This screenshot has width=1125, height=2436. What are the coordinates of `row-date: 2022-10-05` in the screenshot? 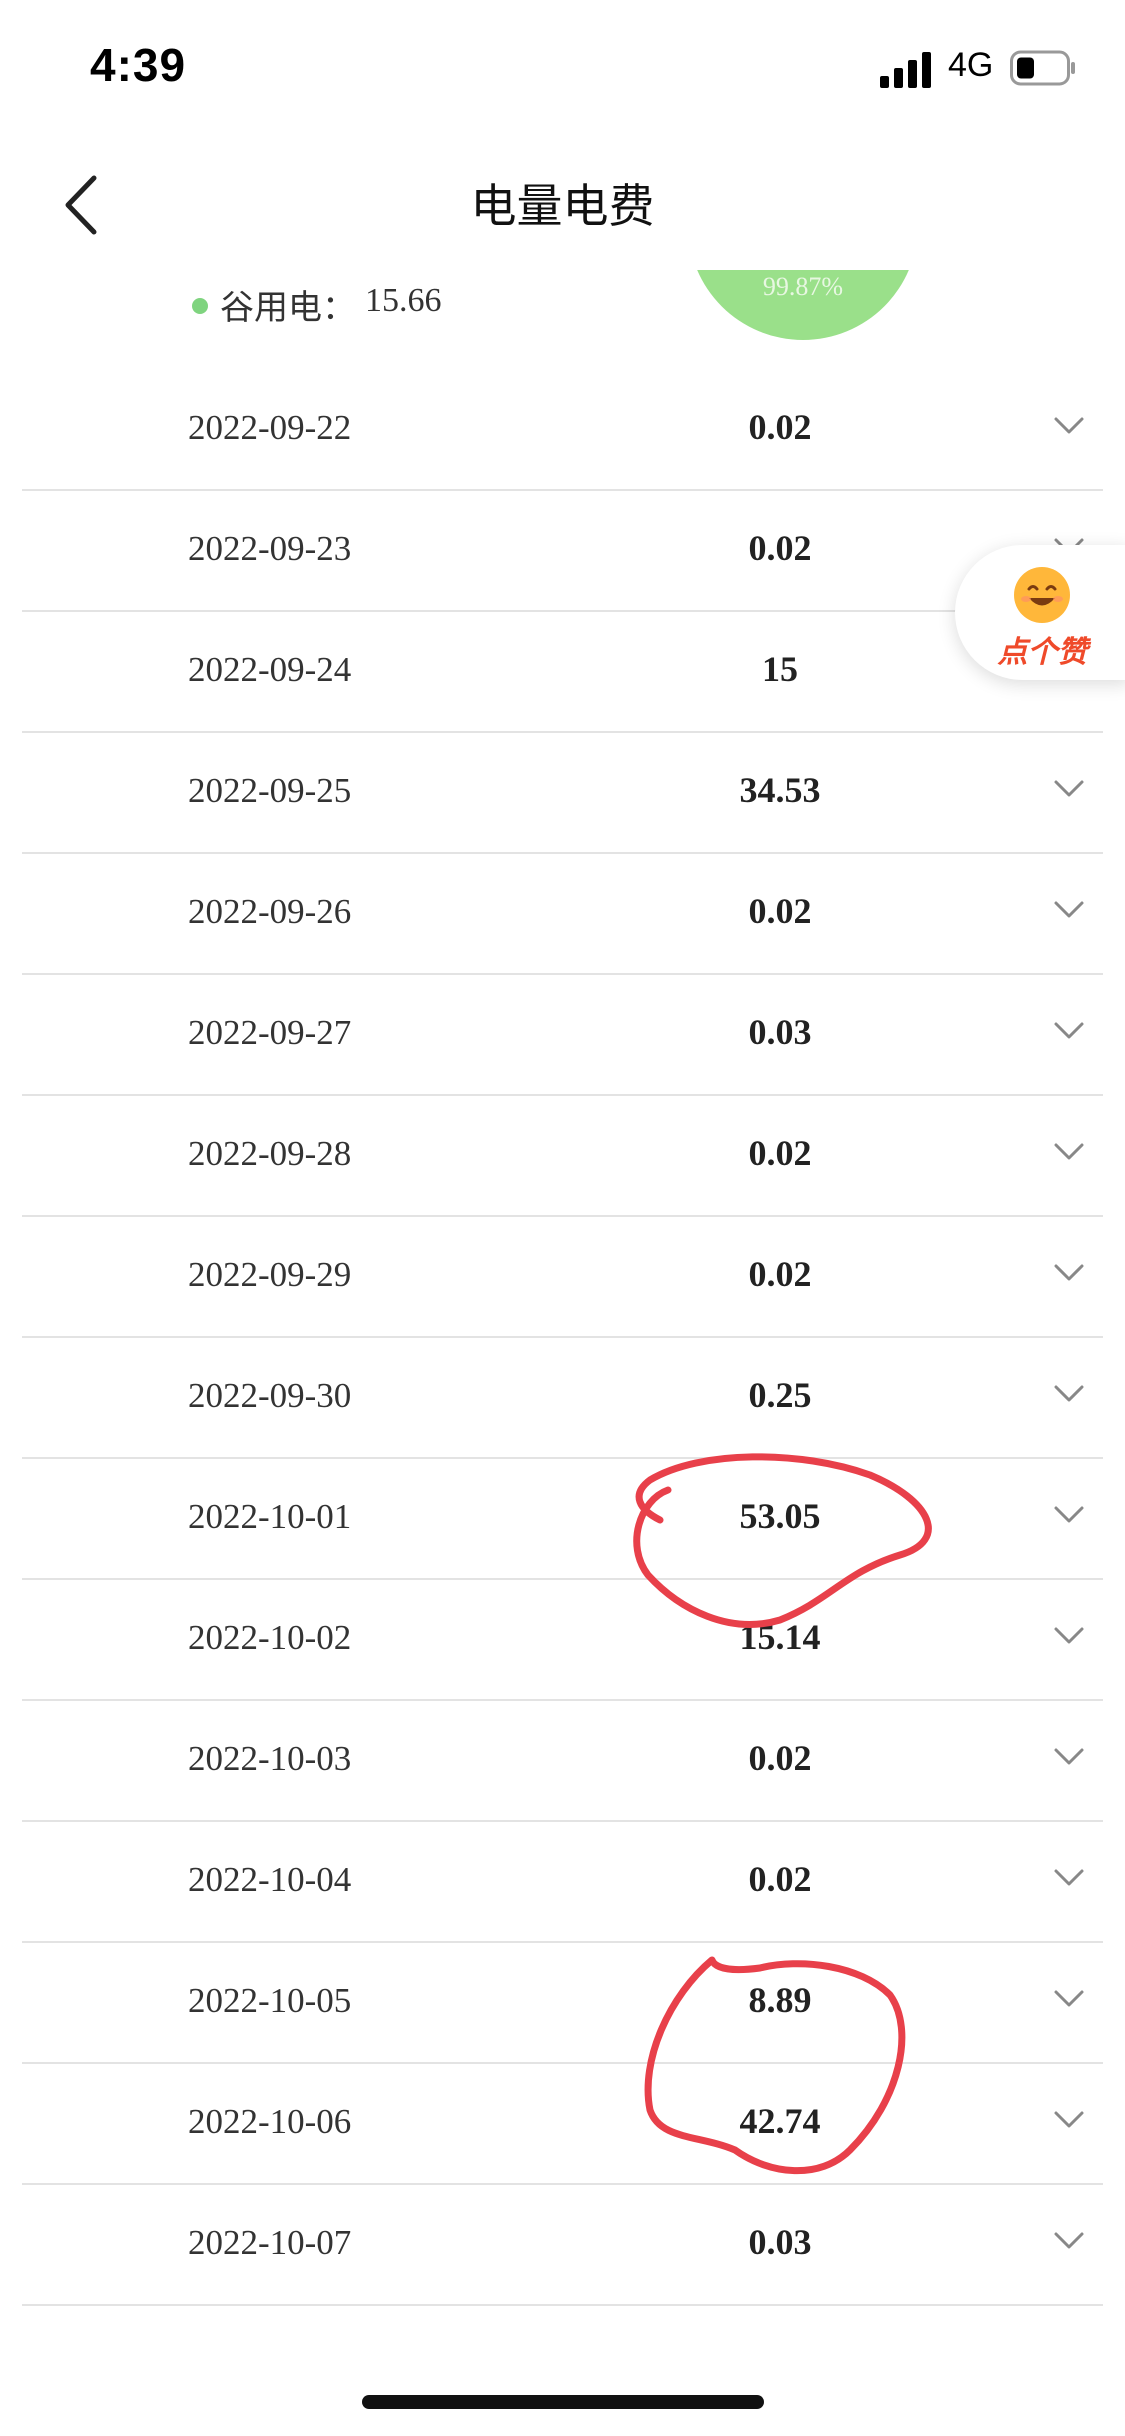 It's located at (270, 2000).